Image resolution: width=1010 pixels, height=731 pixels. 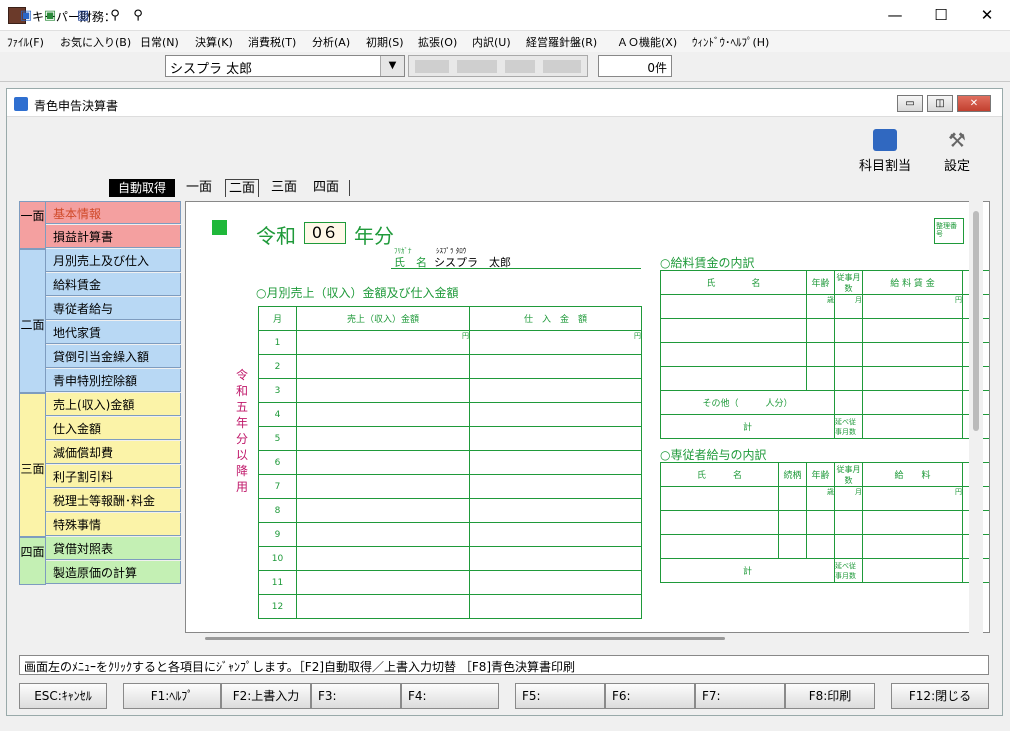 What do you see at coordinates (561, 42) in the screenshot?
I see `menu-compass: 経営羅針盤(R)` at bounding box center [561, 42].